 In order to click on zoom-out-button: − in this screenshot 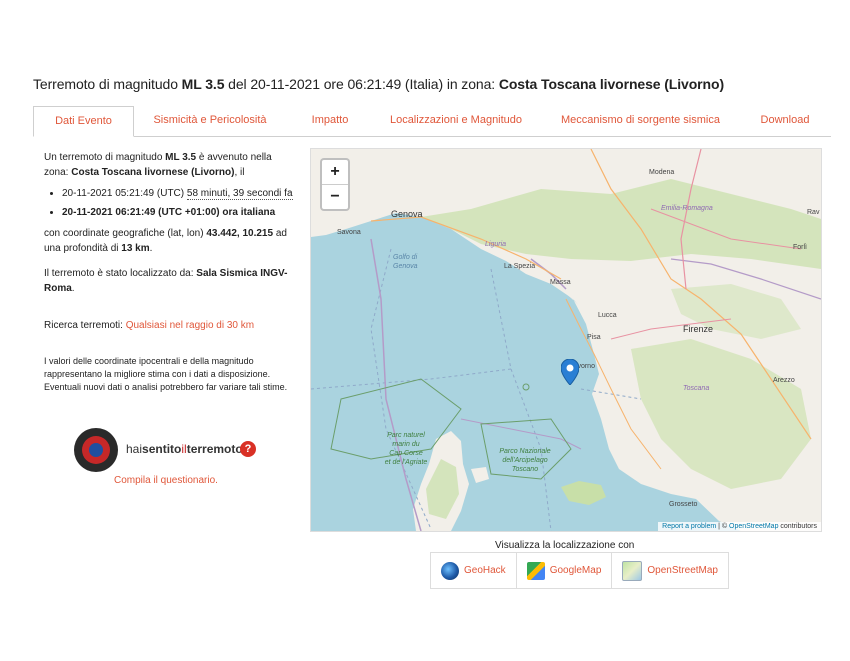, I will do `click(335, 197)`.